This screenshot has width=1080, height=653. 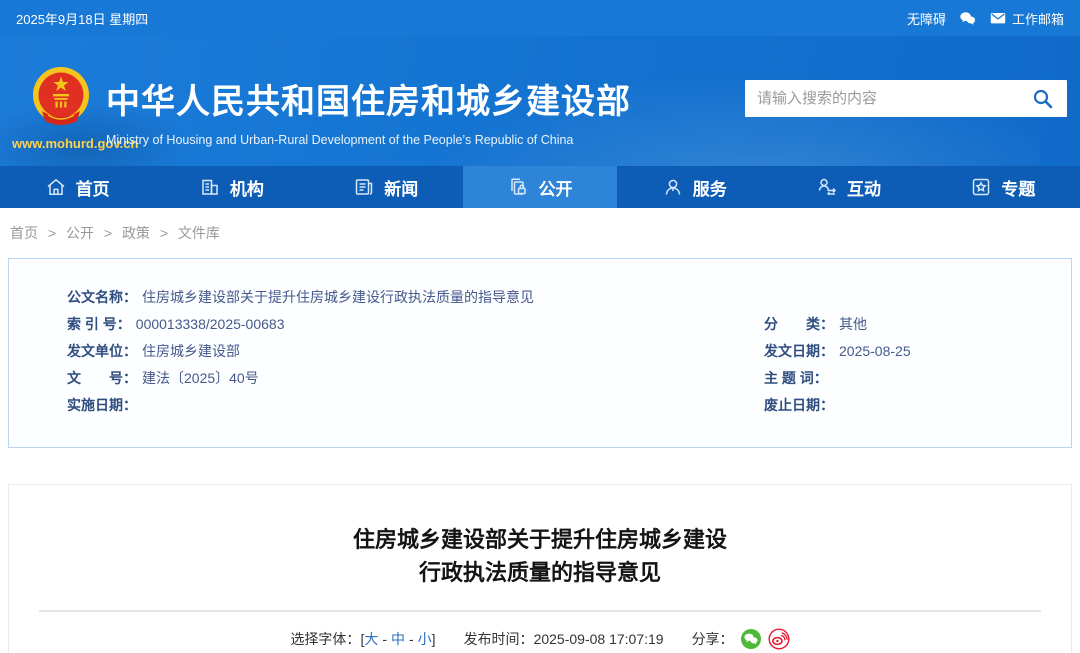 What do you see at coordinates (102, 405) in the screenshot?
I see `meta-label-effective-date: 实施日期：` at bounding box center [102, 405].